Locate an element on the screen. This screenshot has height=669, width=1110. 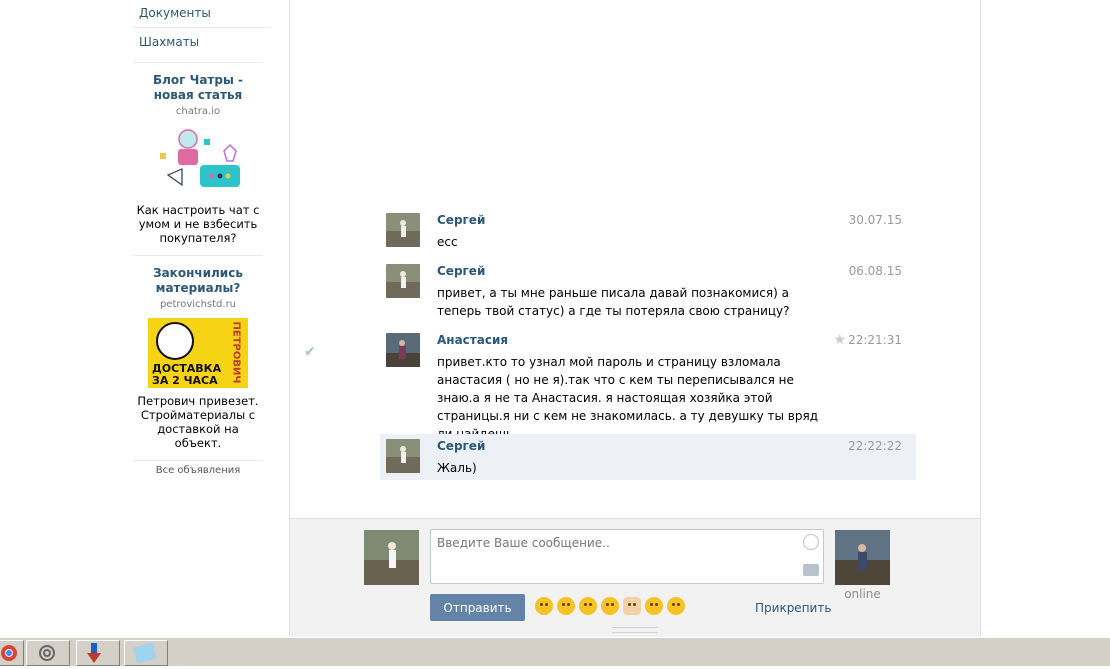
peer-avatar is located at coordinates (862, 557).